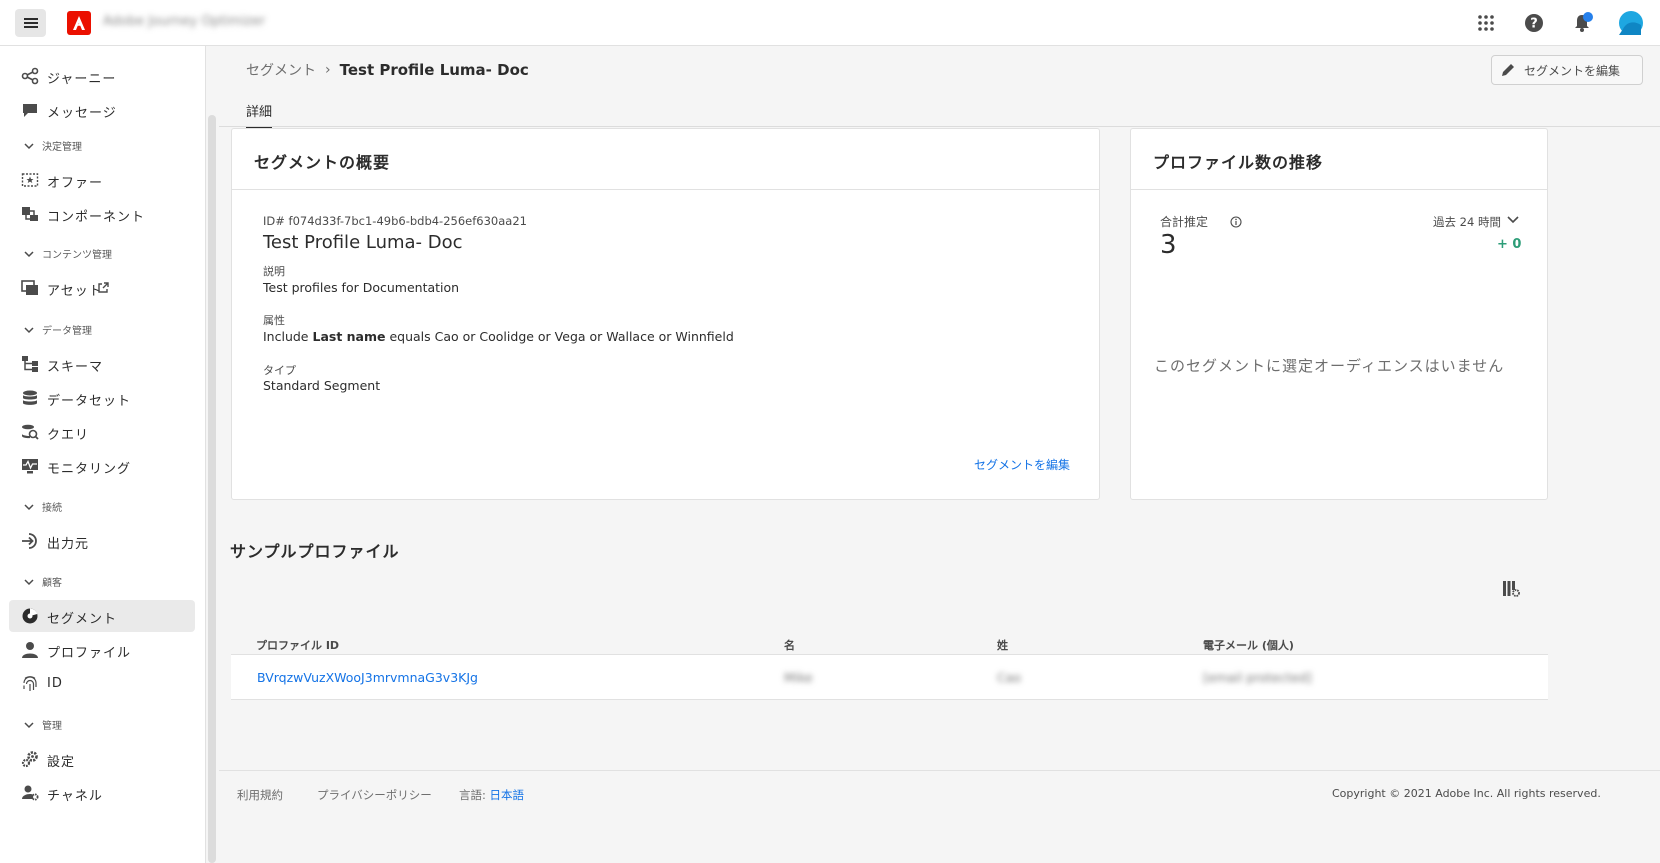  I want to click on sidebar-section-decision: 決定管理, so click(53, 145).